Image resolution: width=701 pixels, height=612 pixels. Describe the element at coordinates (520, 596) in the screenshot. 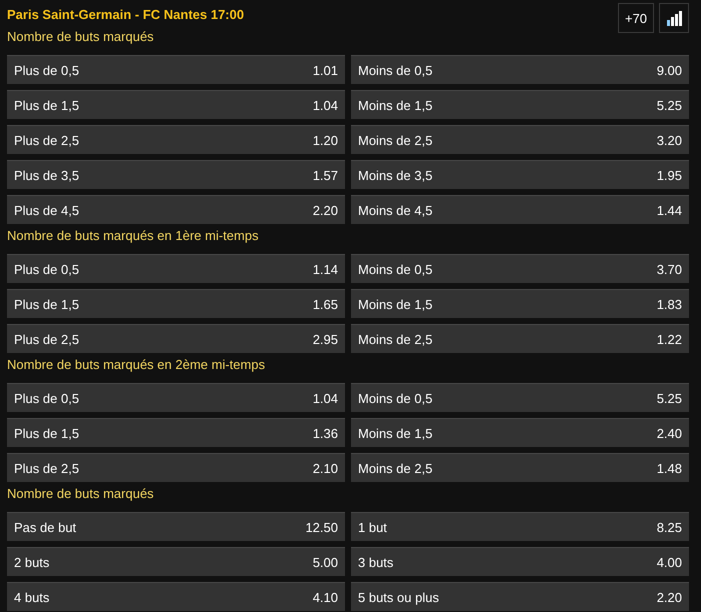

I see `odds-button: 5 buts ou plus 2.20` at that location.